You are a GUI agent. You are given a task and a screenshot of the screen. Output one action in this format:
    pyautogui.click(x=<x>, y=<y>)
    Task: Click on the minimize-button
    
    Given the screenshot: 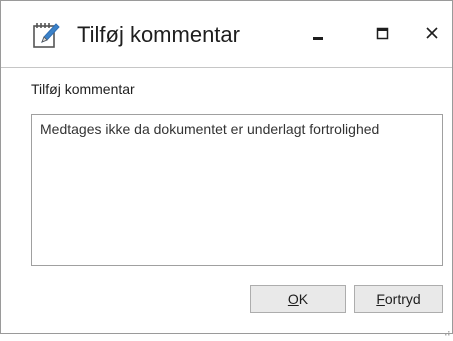 What is the action you would take?
    pyautogui.click(x=318, y=34)
    